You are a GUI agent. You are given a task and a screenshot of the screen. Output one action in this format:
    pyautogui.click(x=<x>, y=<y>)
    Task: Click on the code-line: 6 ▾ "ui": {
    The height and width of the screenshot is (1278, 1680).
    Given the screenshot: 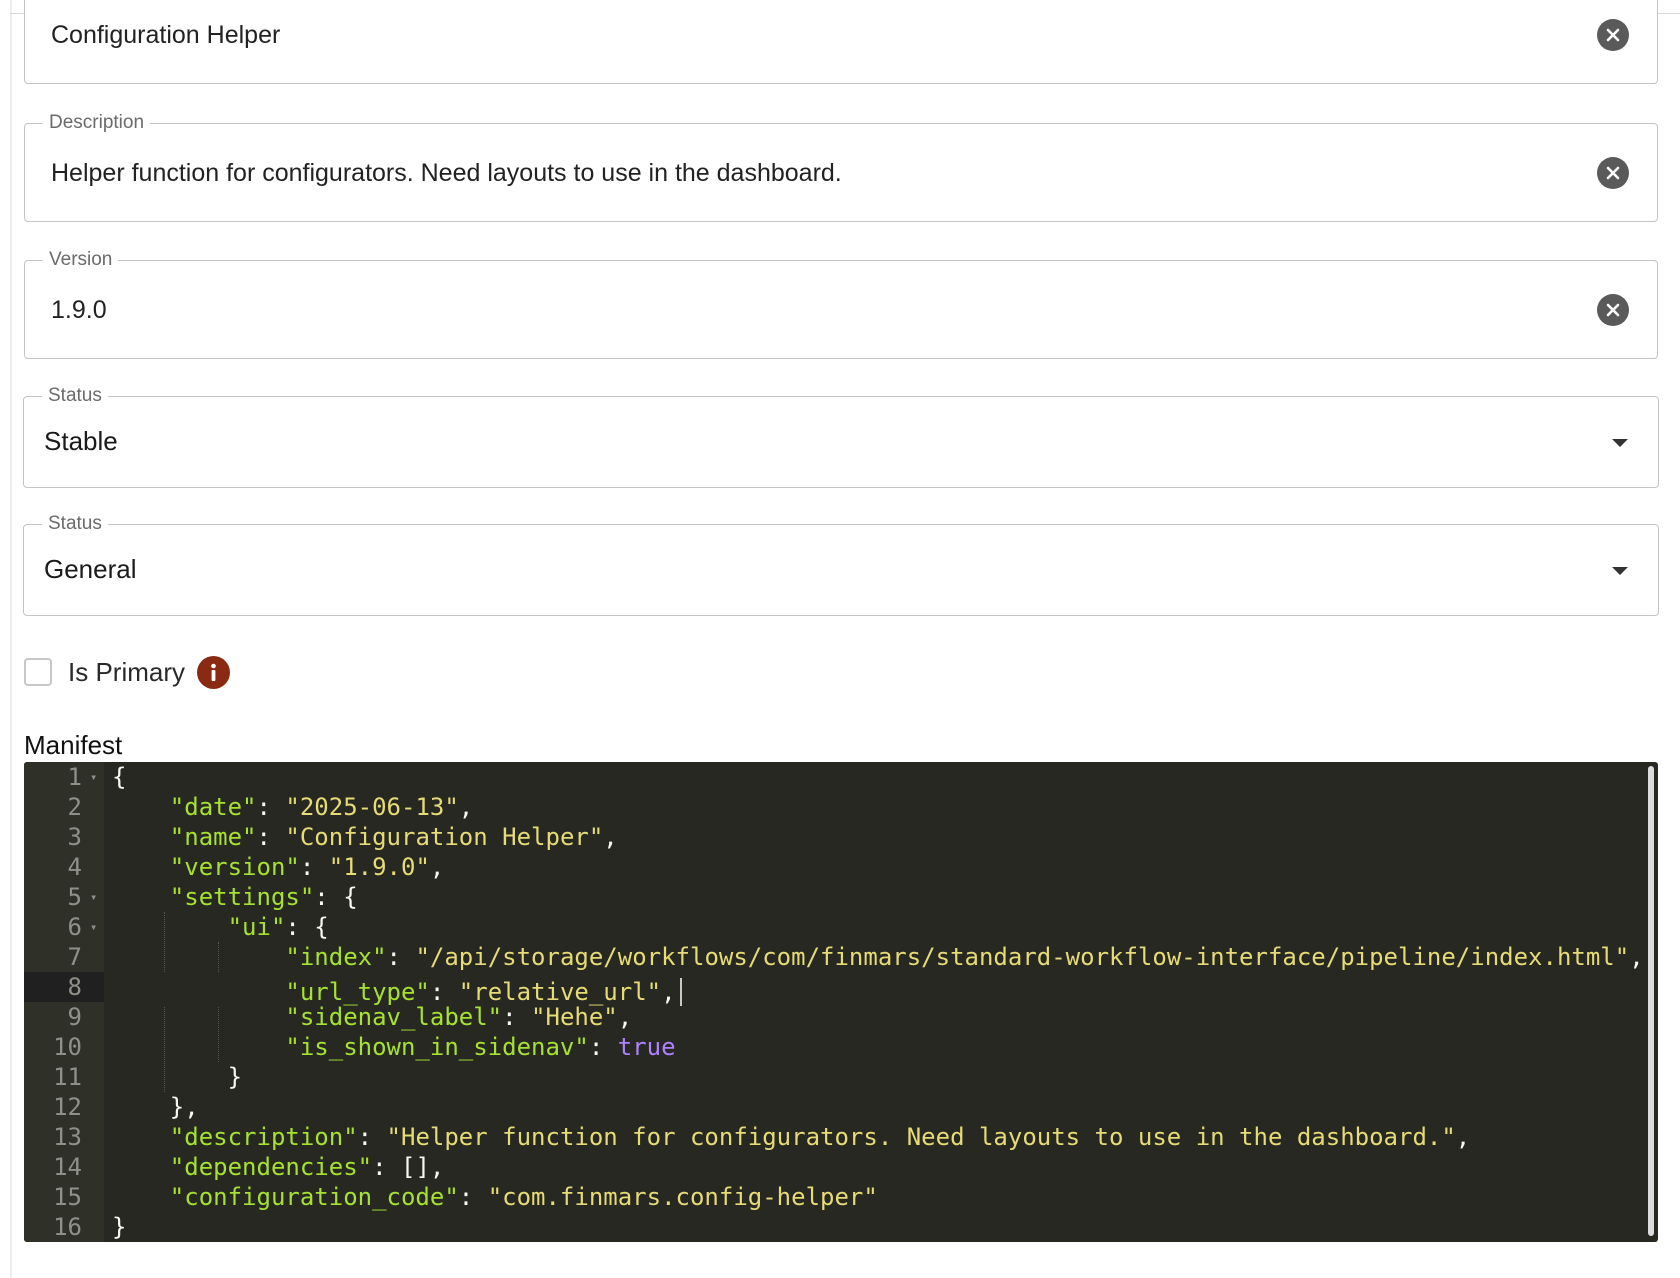 What is the action you would take?
    pyautogui.click(x=829, y=927)
    